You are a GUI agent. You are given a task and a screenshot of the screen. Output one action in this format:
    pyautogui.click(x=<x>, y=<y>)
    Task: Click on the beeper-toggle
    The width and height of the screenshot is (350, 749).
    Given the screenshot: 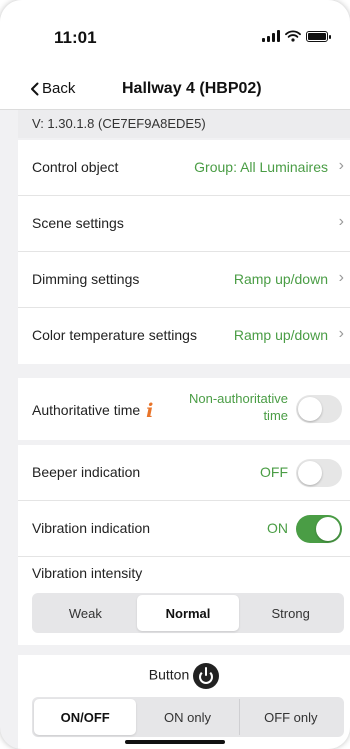 What is the action you would take?
    pyautogui.click(x=319, y=473)
    